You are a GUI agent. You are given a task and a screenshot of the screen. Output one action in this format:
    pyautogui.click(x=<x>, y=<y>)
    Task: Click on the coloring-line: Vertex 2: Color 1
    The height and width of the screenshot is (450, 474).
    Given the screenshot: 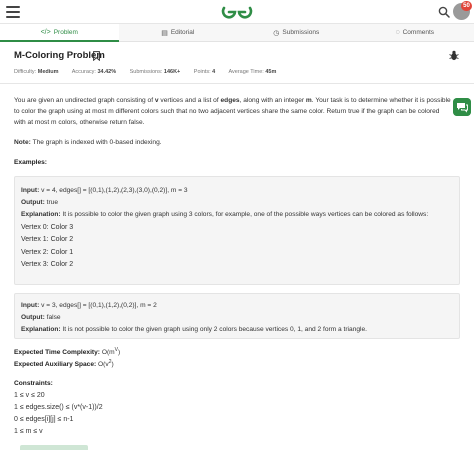 What is the action you would take?
    pyautogui.click(x=47, y=252)
    